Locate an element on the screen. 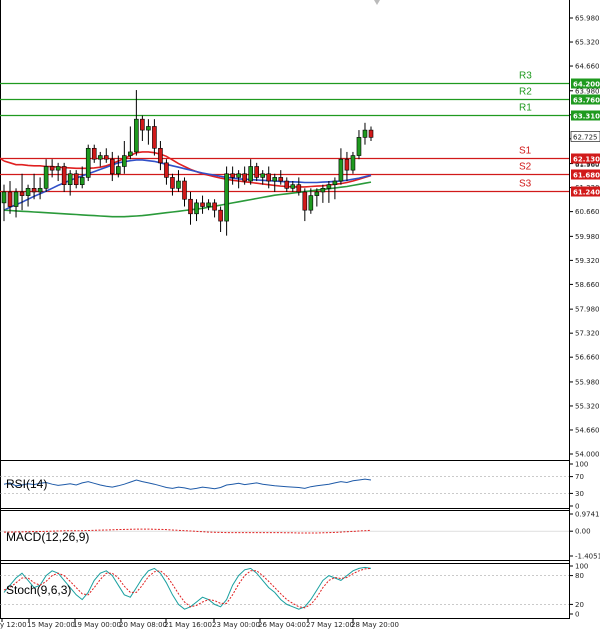  level-badge-value-r2: 63.760 is located at coordinates (586, 101).